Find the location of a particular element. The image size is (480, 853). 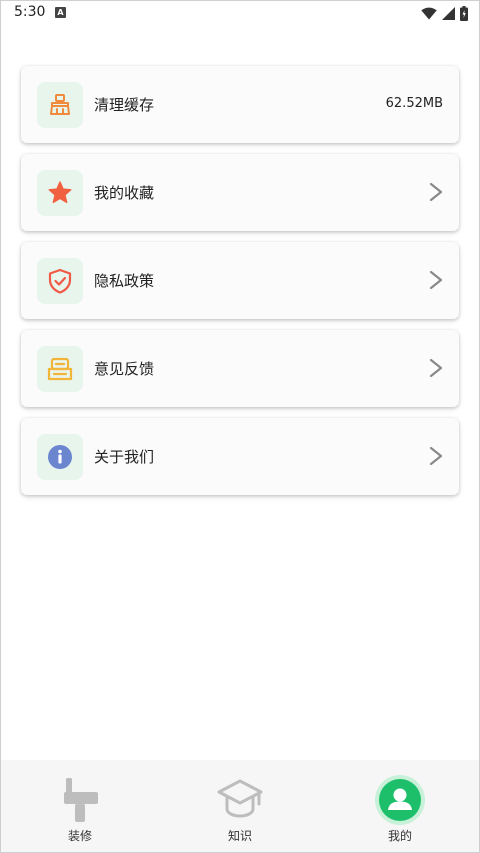

my-favorites-item: 我的收藏 is located at coordinates (240, 192).